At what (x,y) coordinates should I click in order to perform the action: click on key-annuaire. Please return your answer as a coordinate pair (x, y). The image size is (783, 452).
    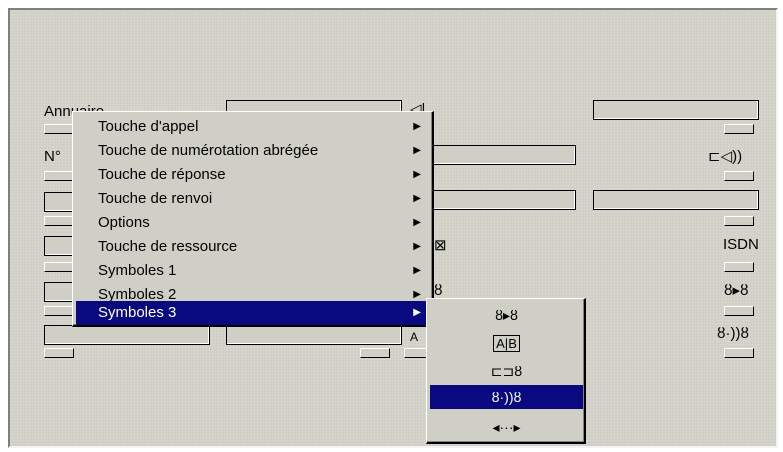
    Looking at the image, I should click on (59, 129).